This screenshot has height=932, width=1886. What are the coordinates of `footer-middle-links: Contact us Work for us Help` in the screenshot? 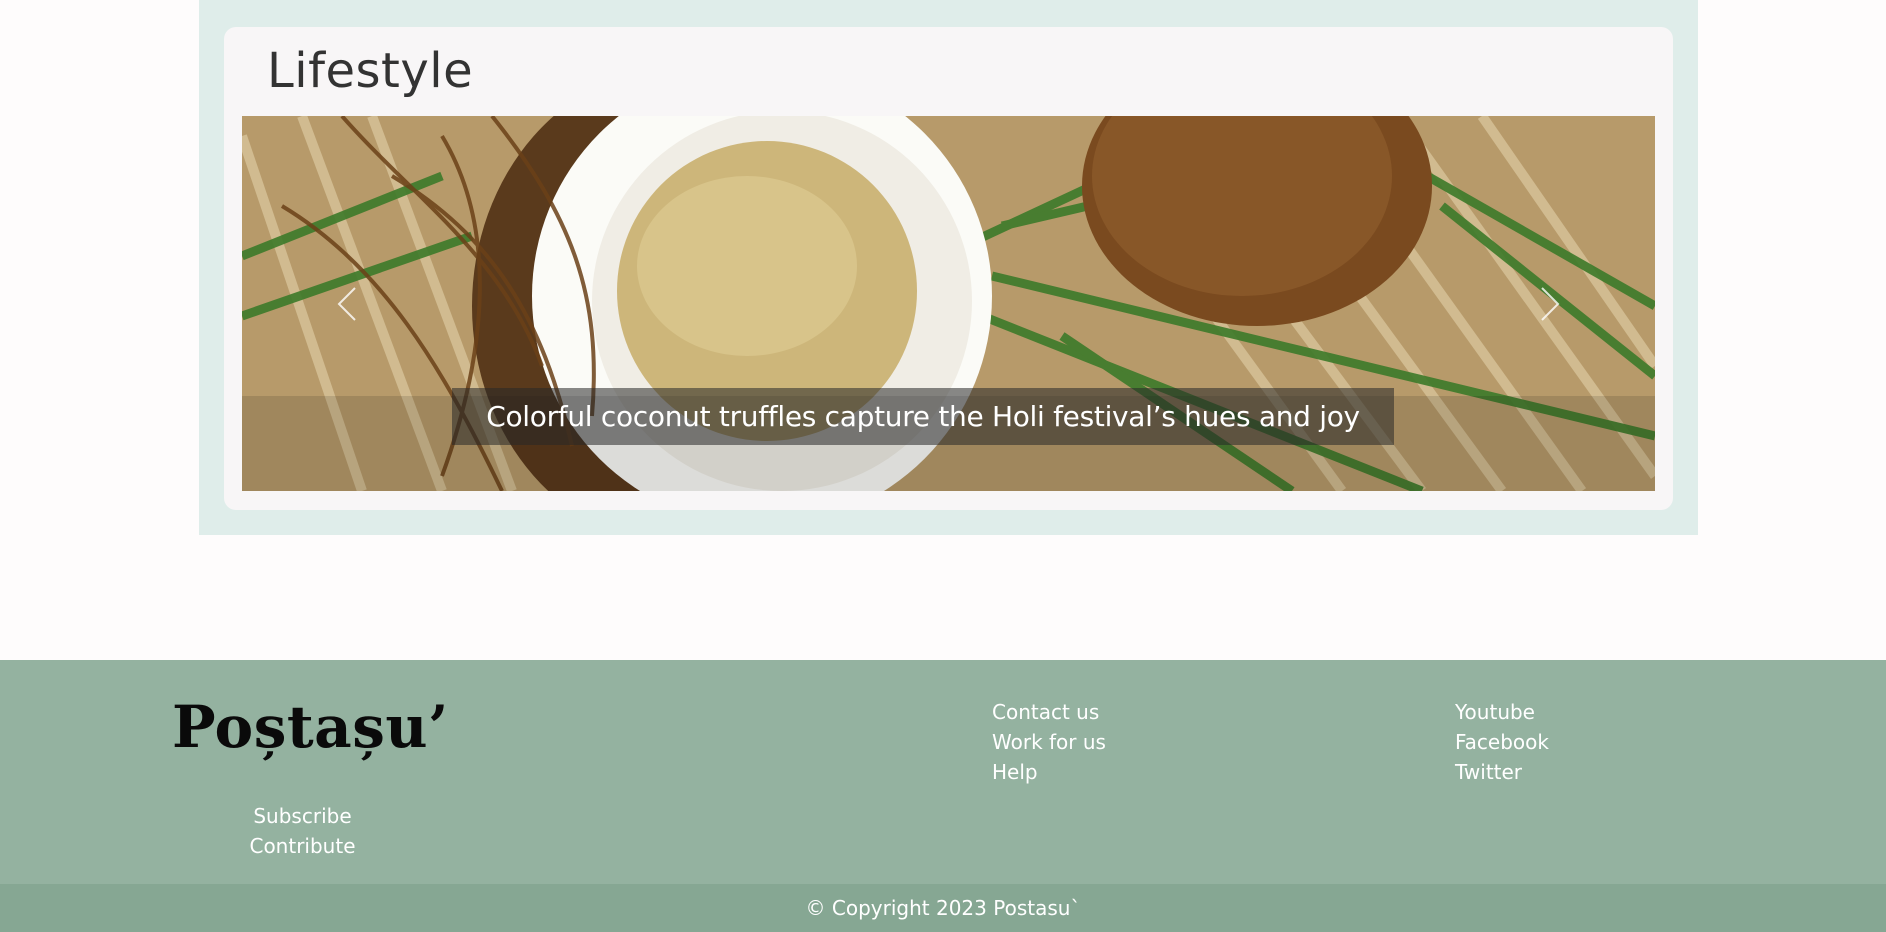 It's located at (1049, 742).